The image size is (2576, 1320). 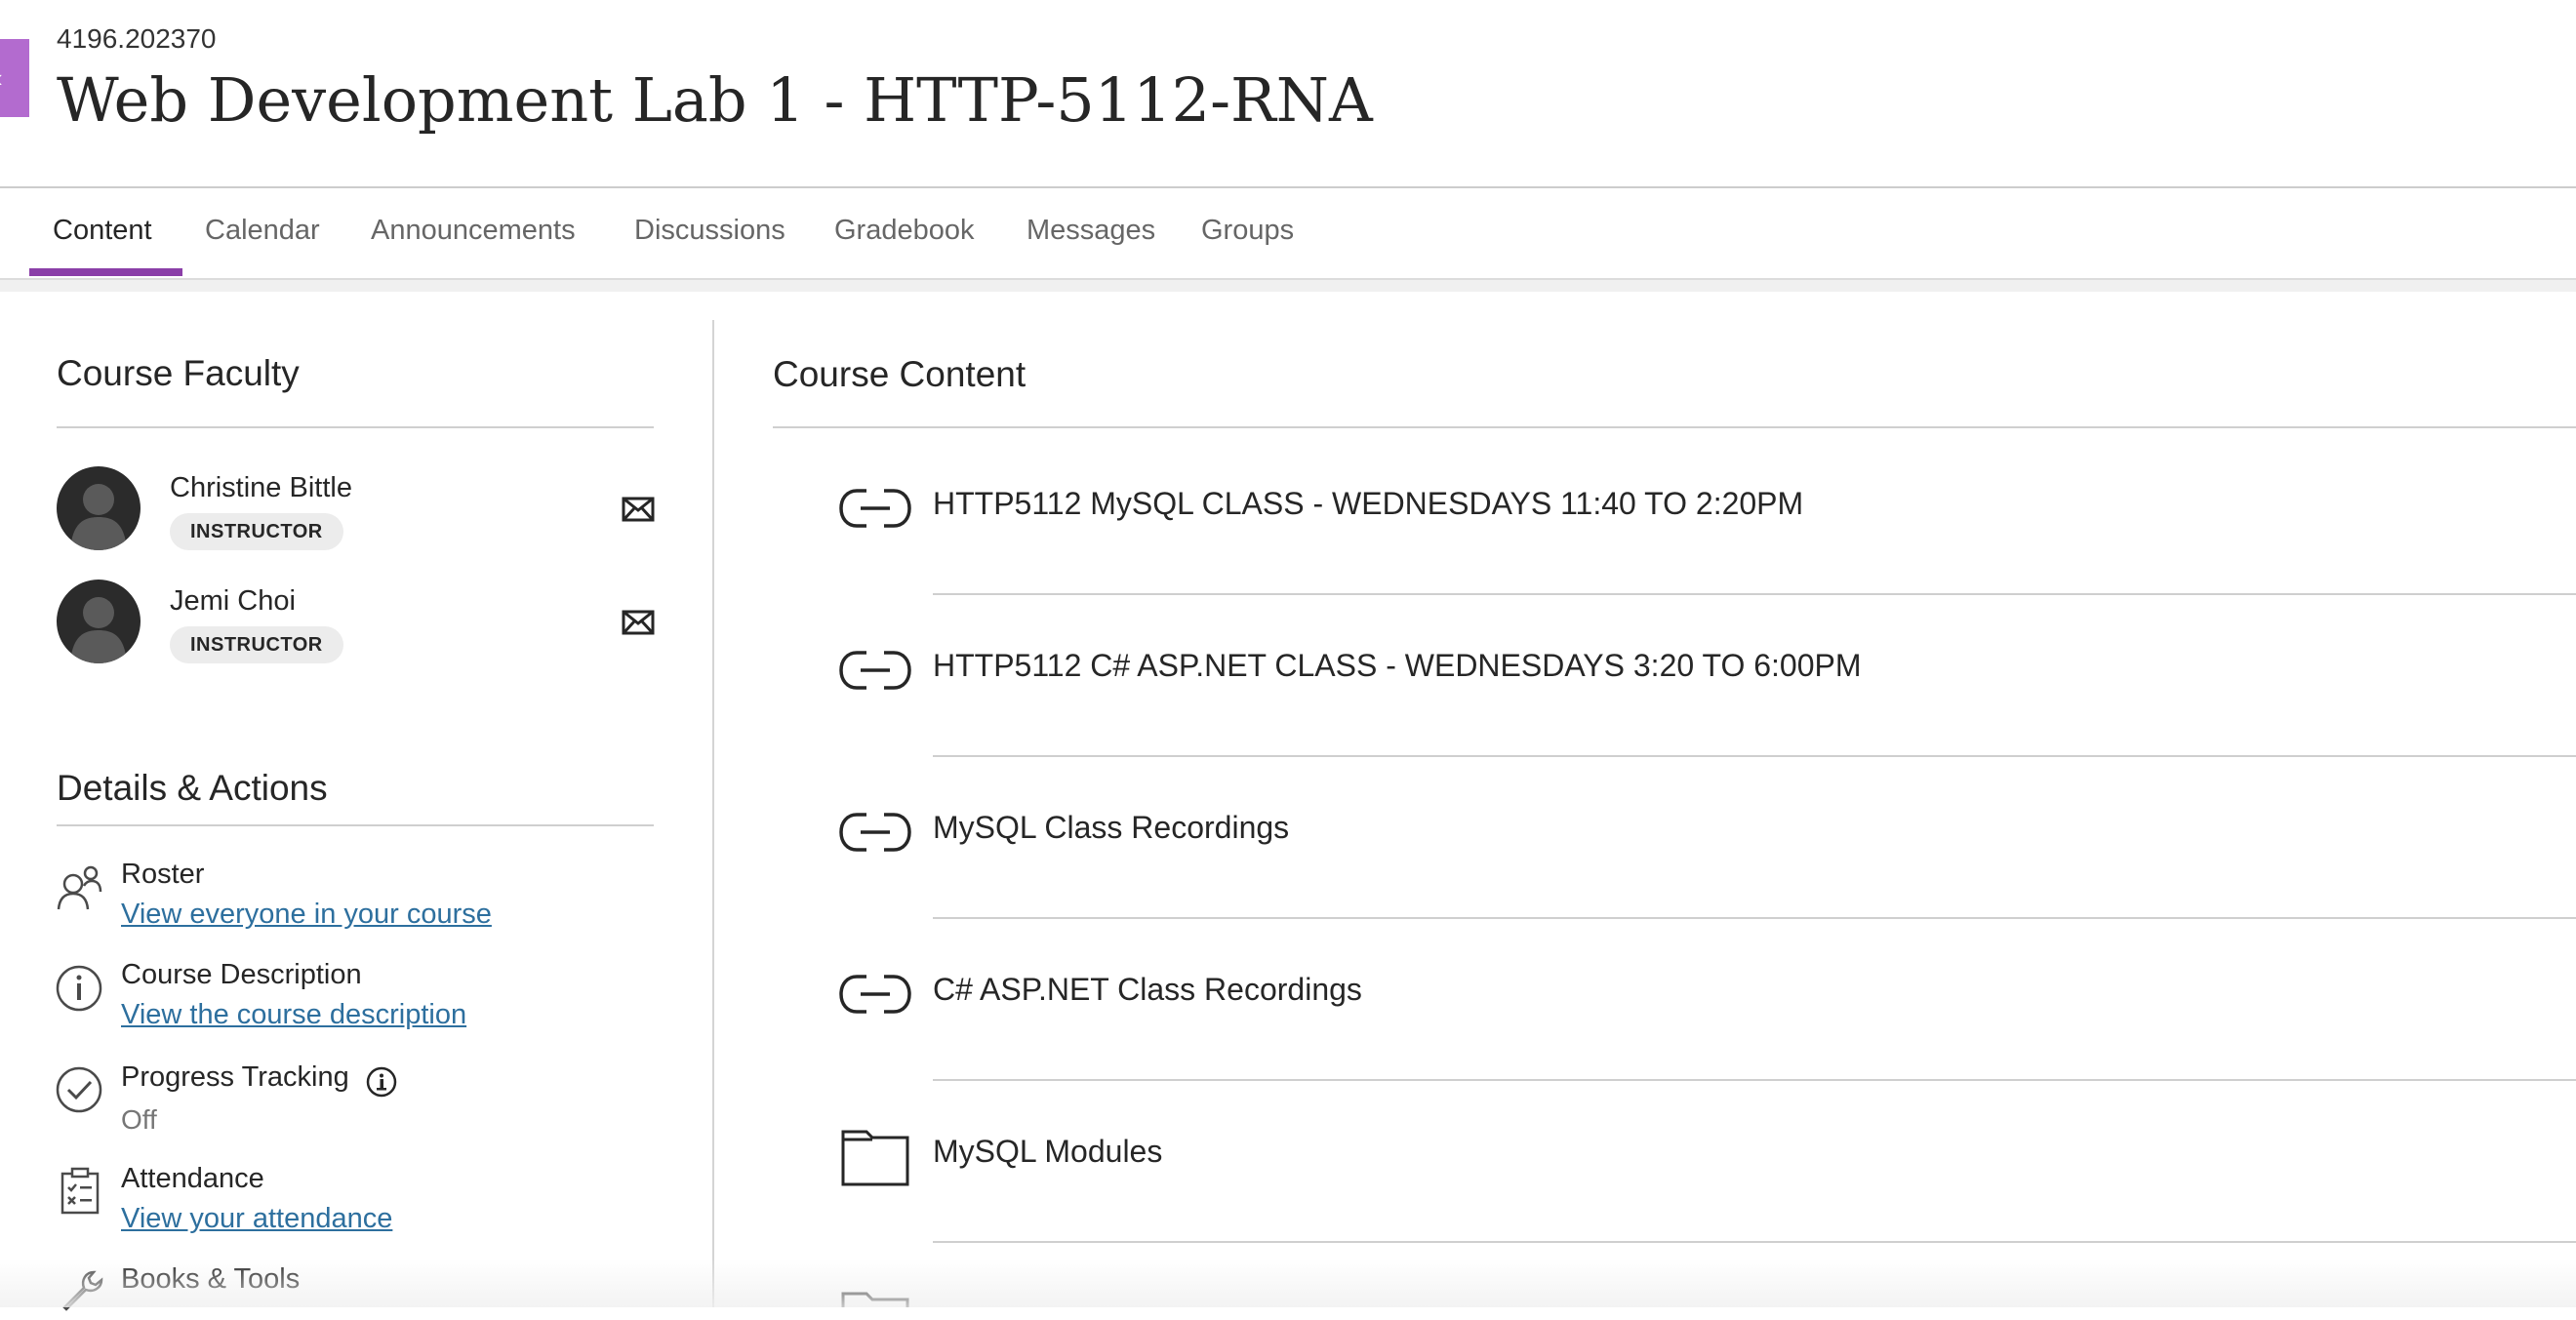 What do you see at coordinates (1, 78) in the screenshot?
I see `chevron-left-icon: ‹` at bounding box center [1, 78].